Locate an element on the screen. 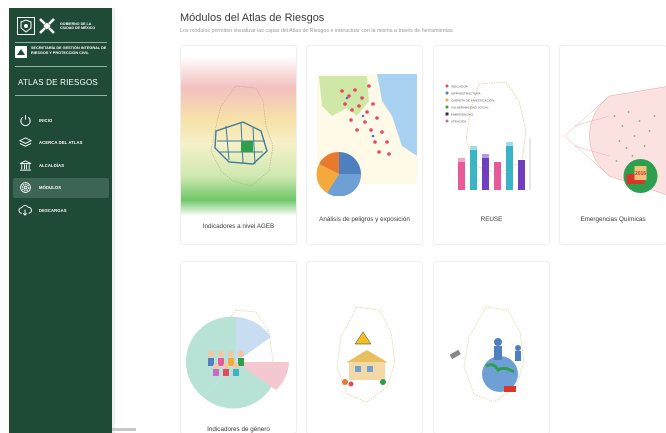 The width and height of the screenshot is (666, 433). hazard-map-image is located at coordinates (366, 135).